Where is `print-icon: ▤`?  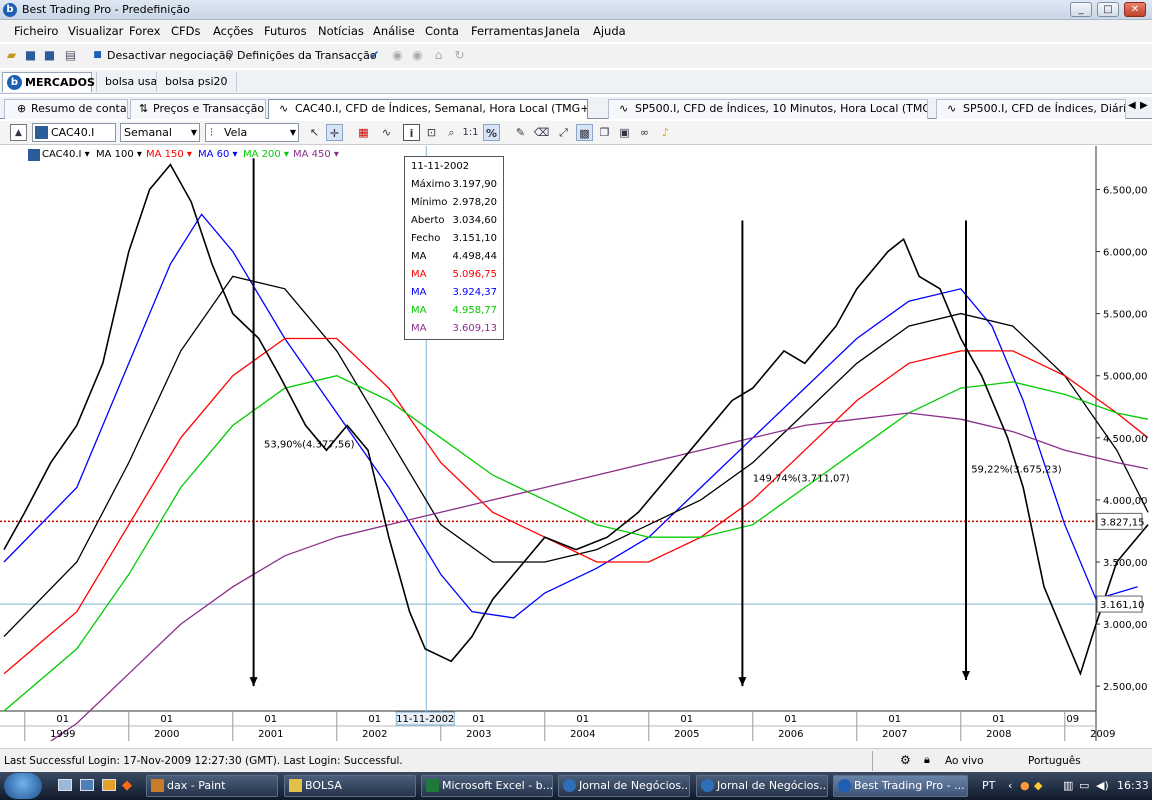 print-icon: ▤ is located at coordinates (70, 55).